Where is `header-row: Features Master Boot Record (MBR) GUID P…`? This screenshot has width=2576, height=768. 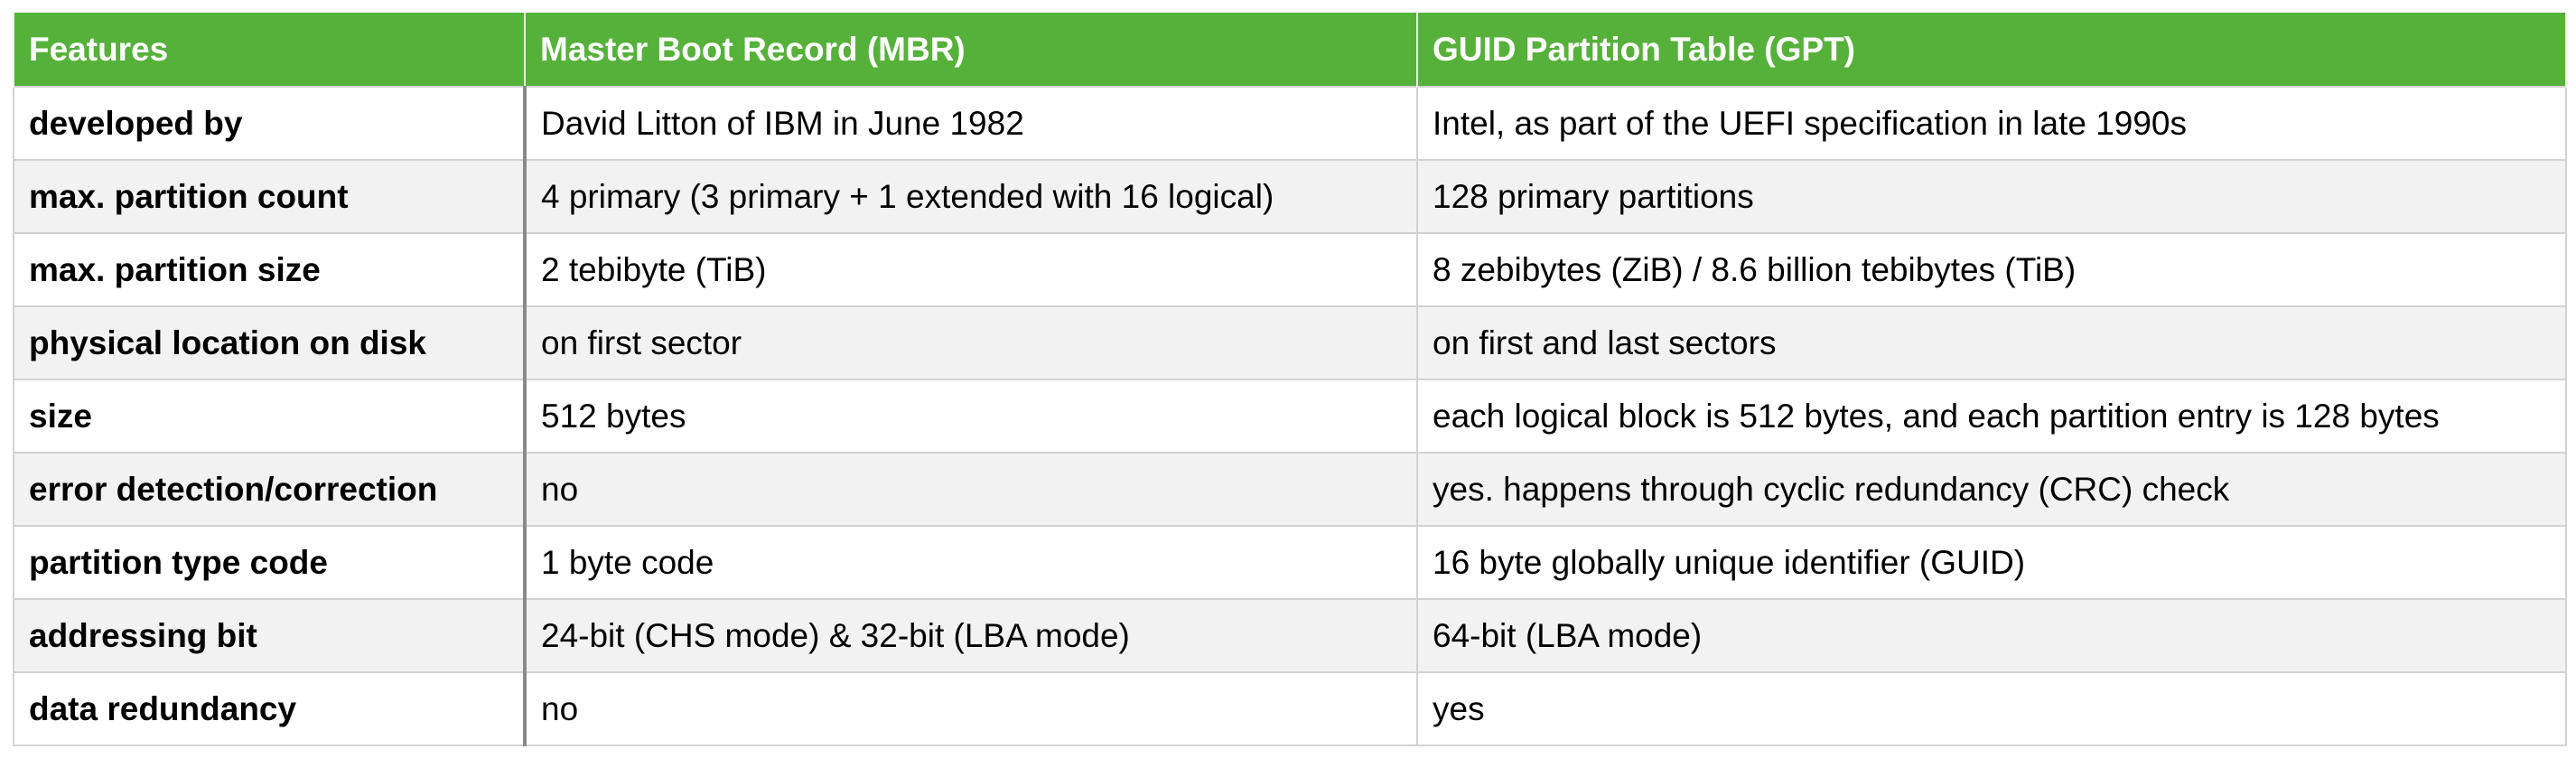
header-row: Features Master Boot Record (MBR) GUID P… is located at coordinates (1290, 50).